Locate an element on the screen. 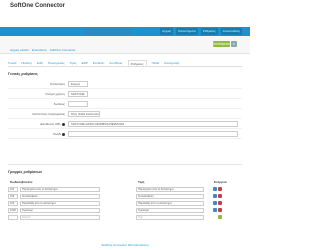  header-action: Ενέργεια is located at coordinates (220, 182).